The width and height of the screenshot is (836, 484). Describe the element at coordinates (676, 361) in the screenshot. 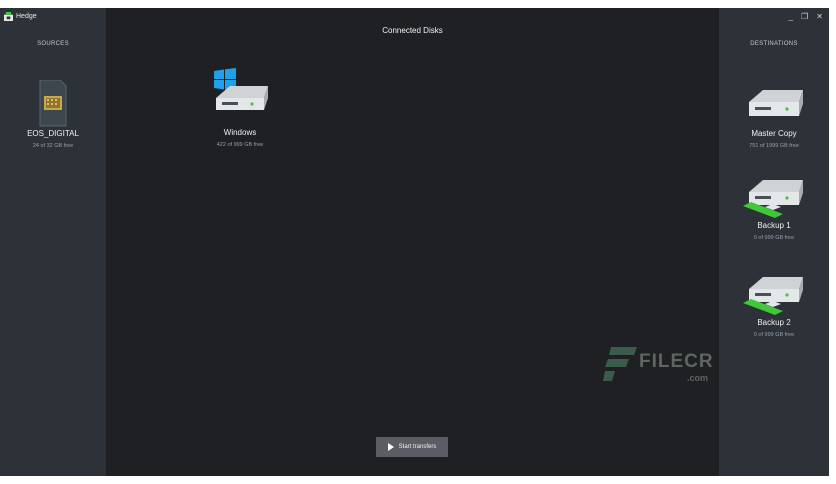

I see `watermark-text: FILECR` at that location.